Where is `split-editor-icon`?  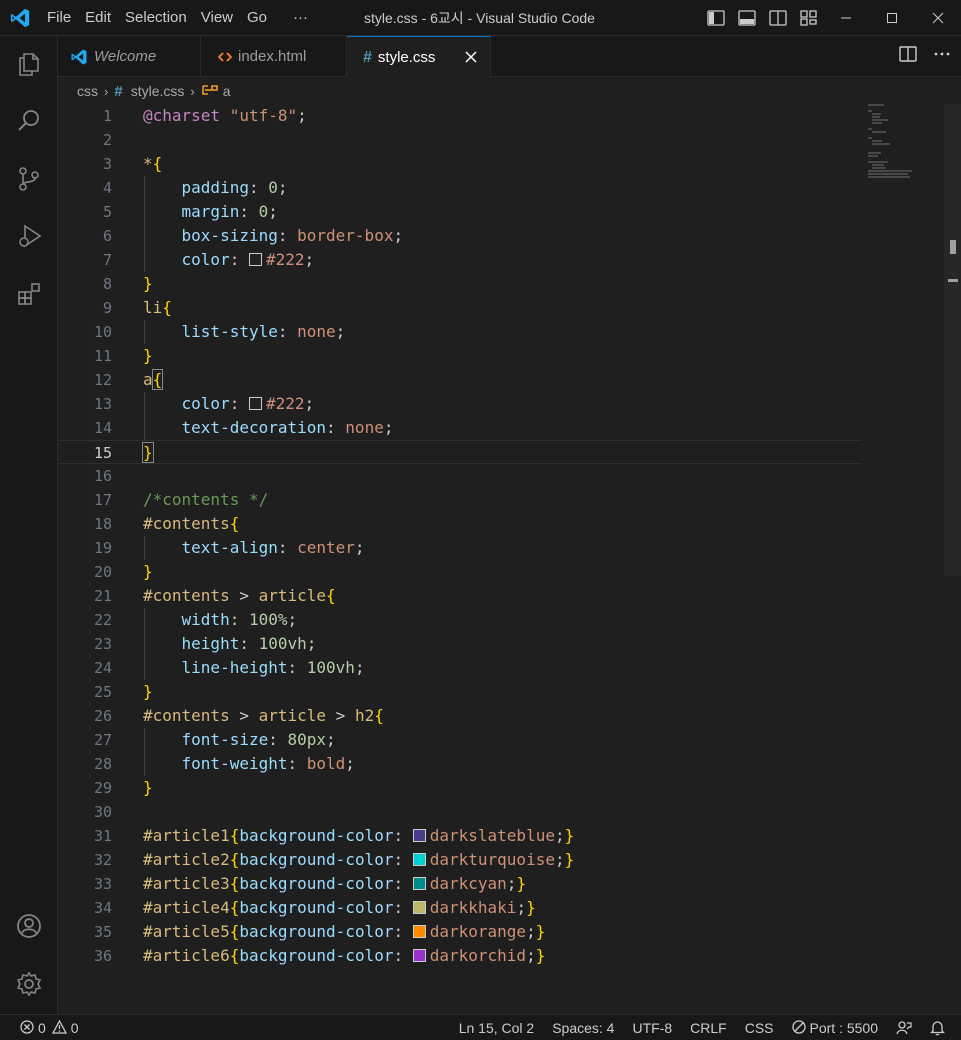
split-editor-icon is located at coordinates (908, 56).